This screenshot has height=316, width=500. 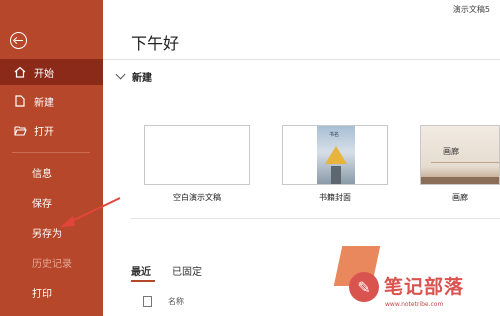 What do you see at coordinates (364, 287) in the screenshot?
I see `pencil-icon: ✎` at bounding box center [364, 287].